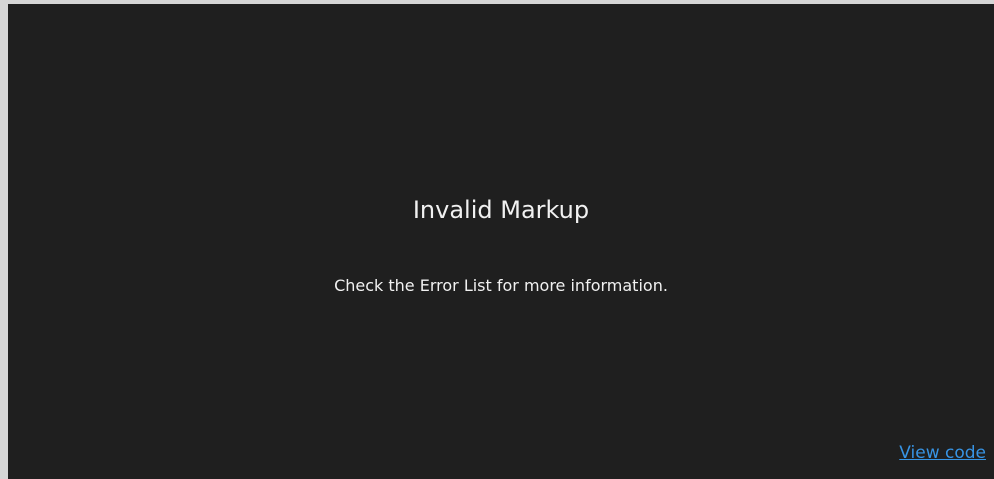  I want to click on error-title: Invalid Markup, so click(501, 210).